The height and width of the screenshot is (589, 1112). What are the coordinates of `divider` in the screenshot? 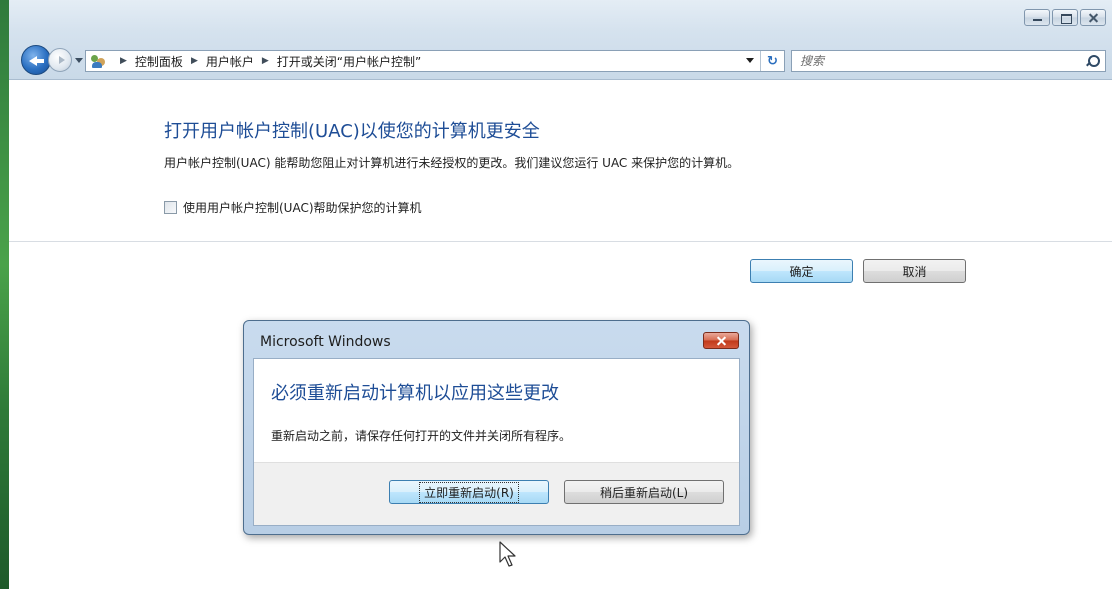 It's located at (560, 241).